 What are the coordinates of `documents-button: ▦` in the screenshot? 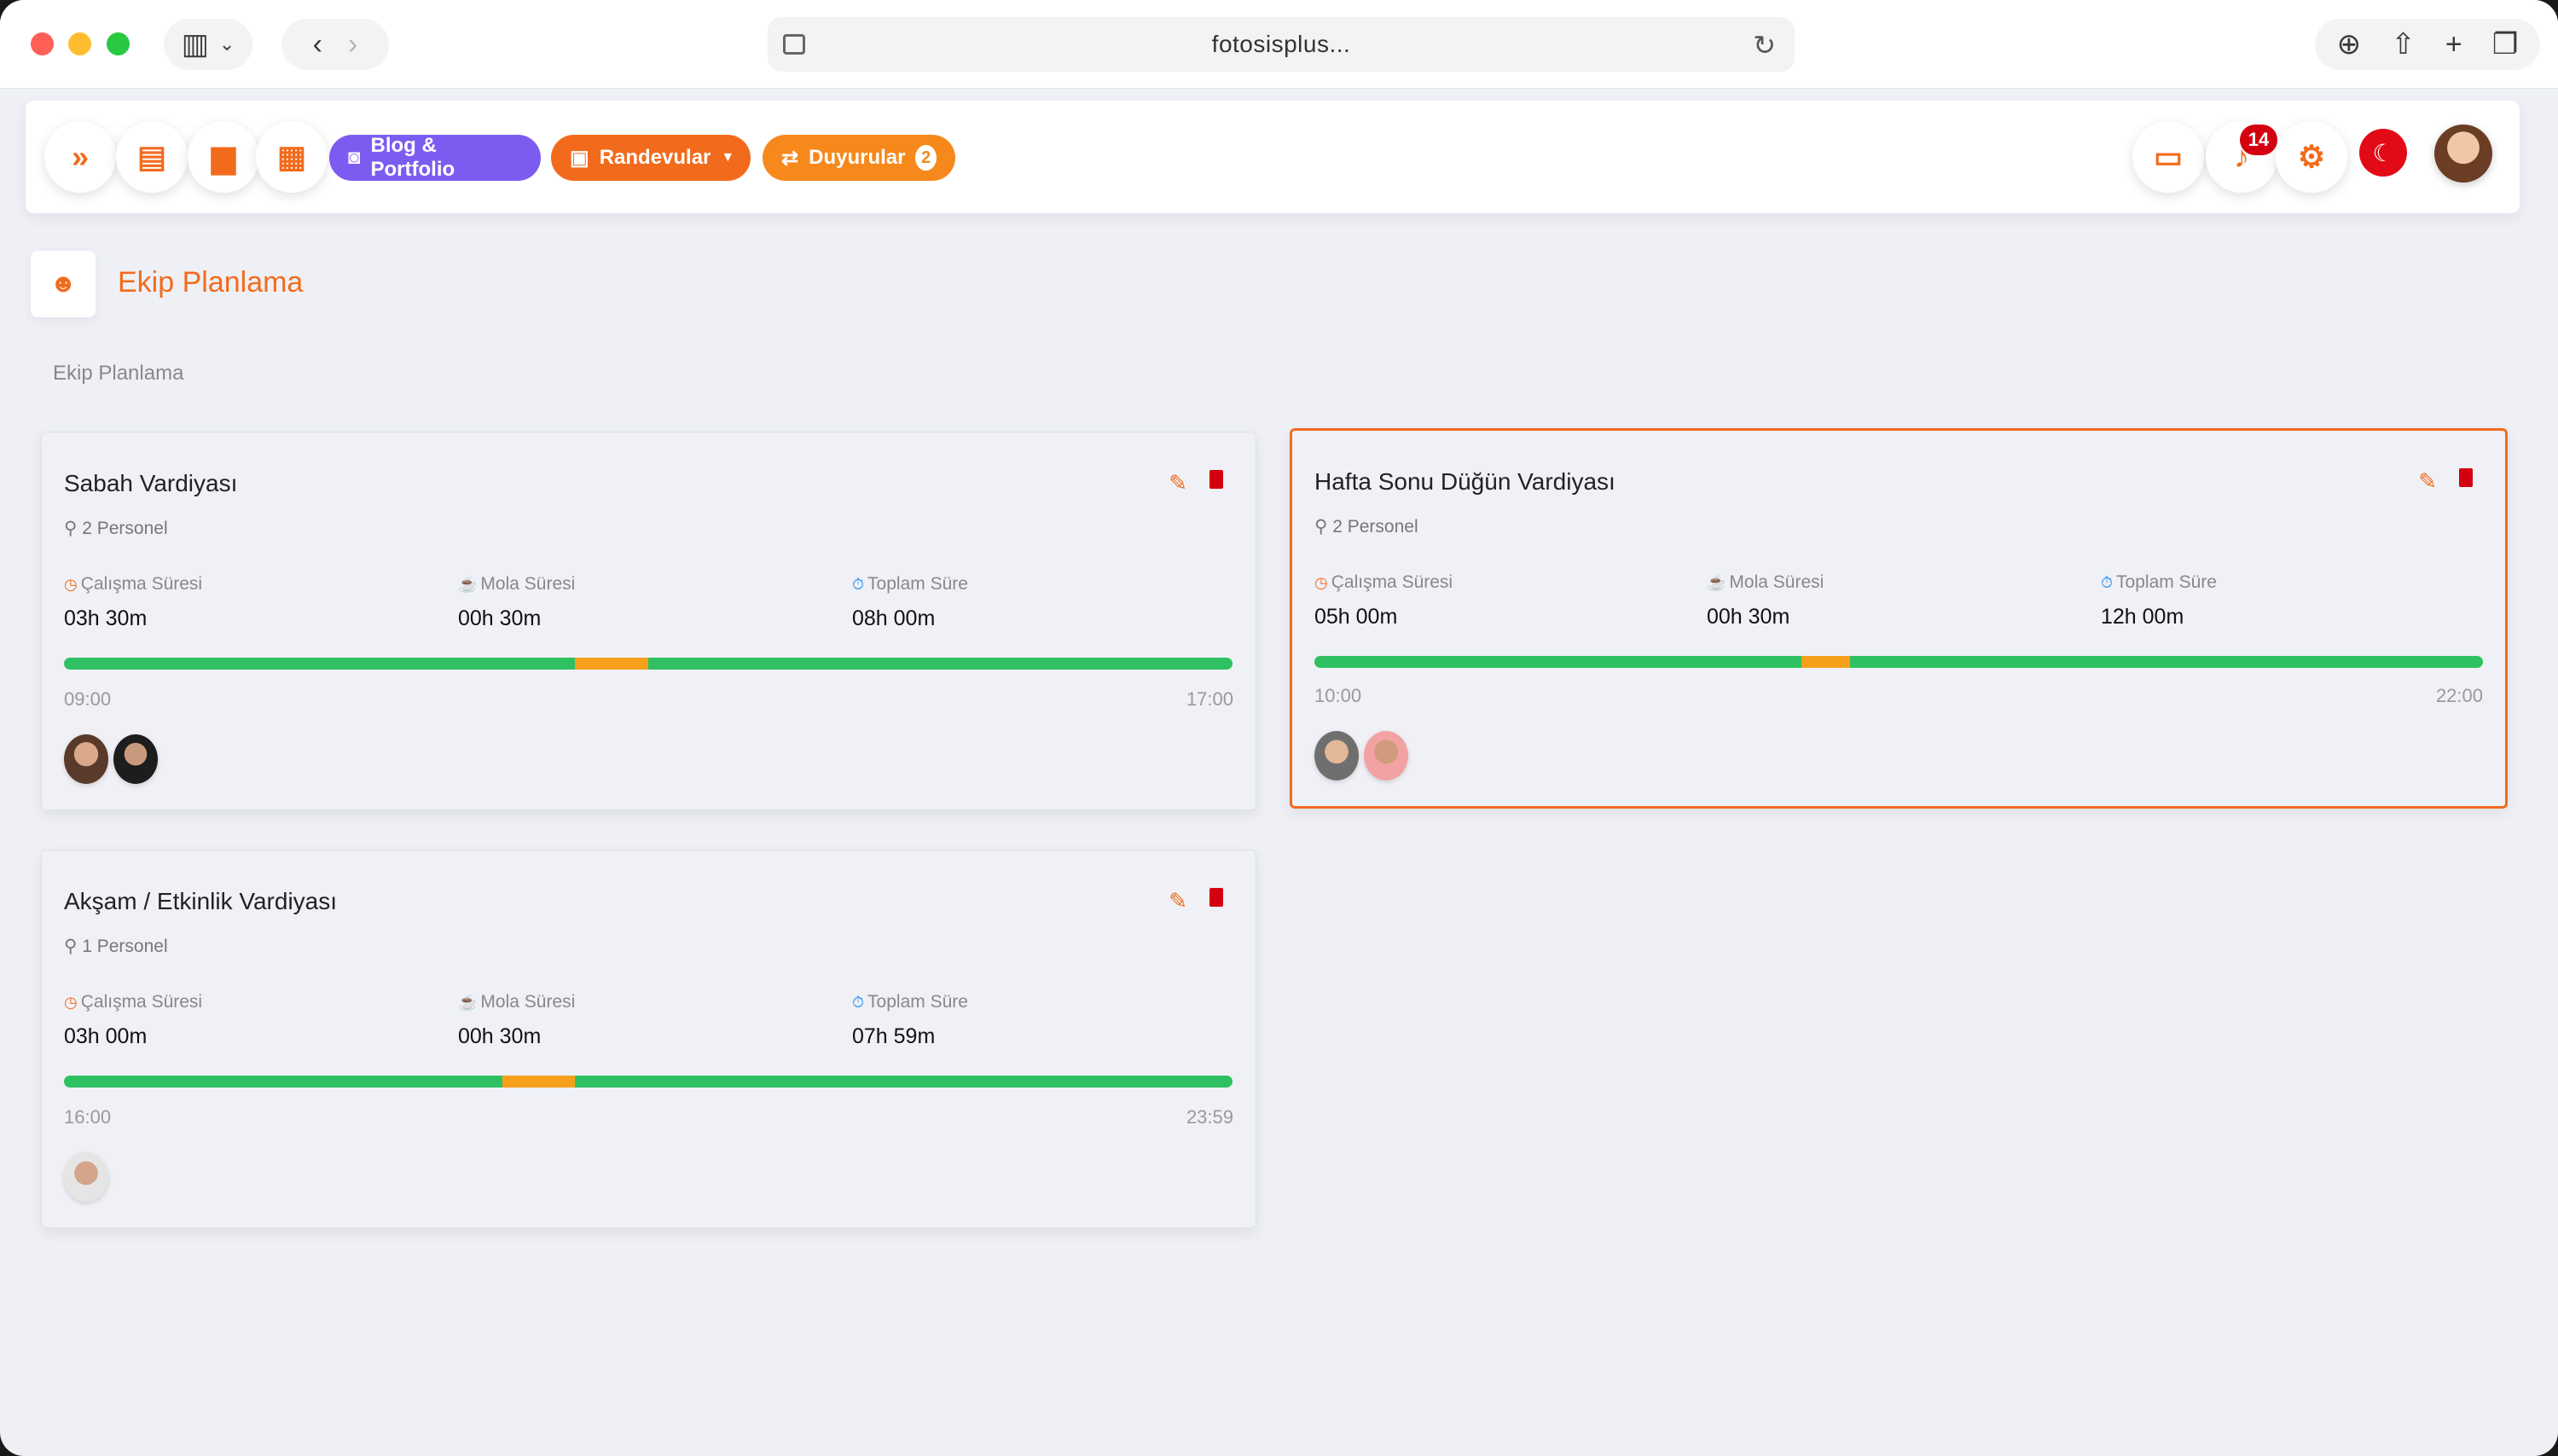 It's located at (292, 157).